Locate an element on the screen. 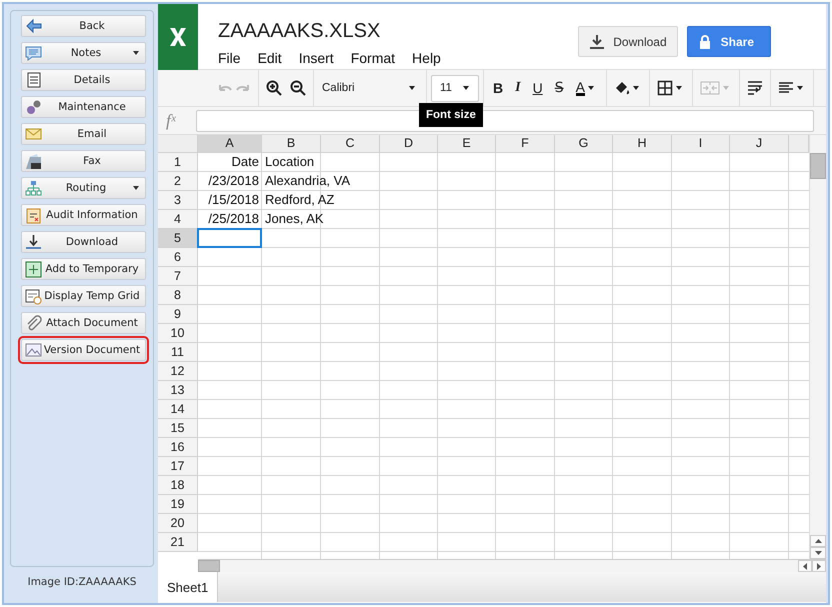  row-header: 9 is located at coordinates (178, 314).